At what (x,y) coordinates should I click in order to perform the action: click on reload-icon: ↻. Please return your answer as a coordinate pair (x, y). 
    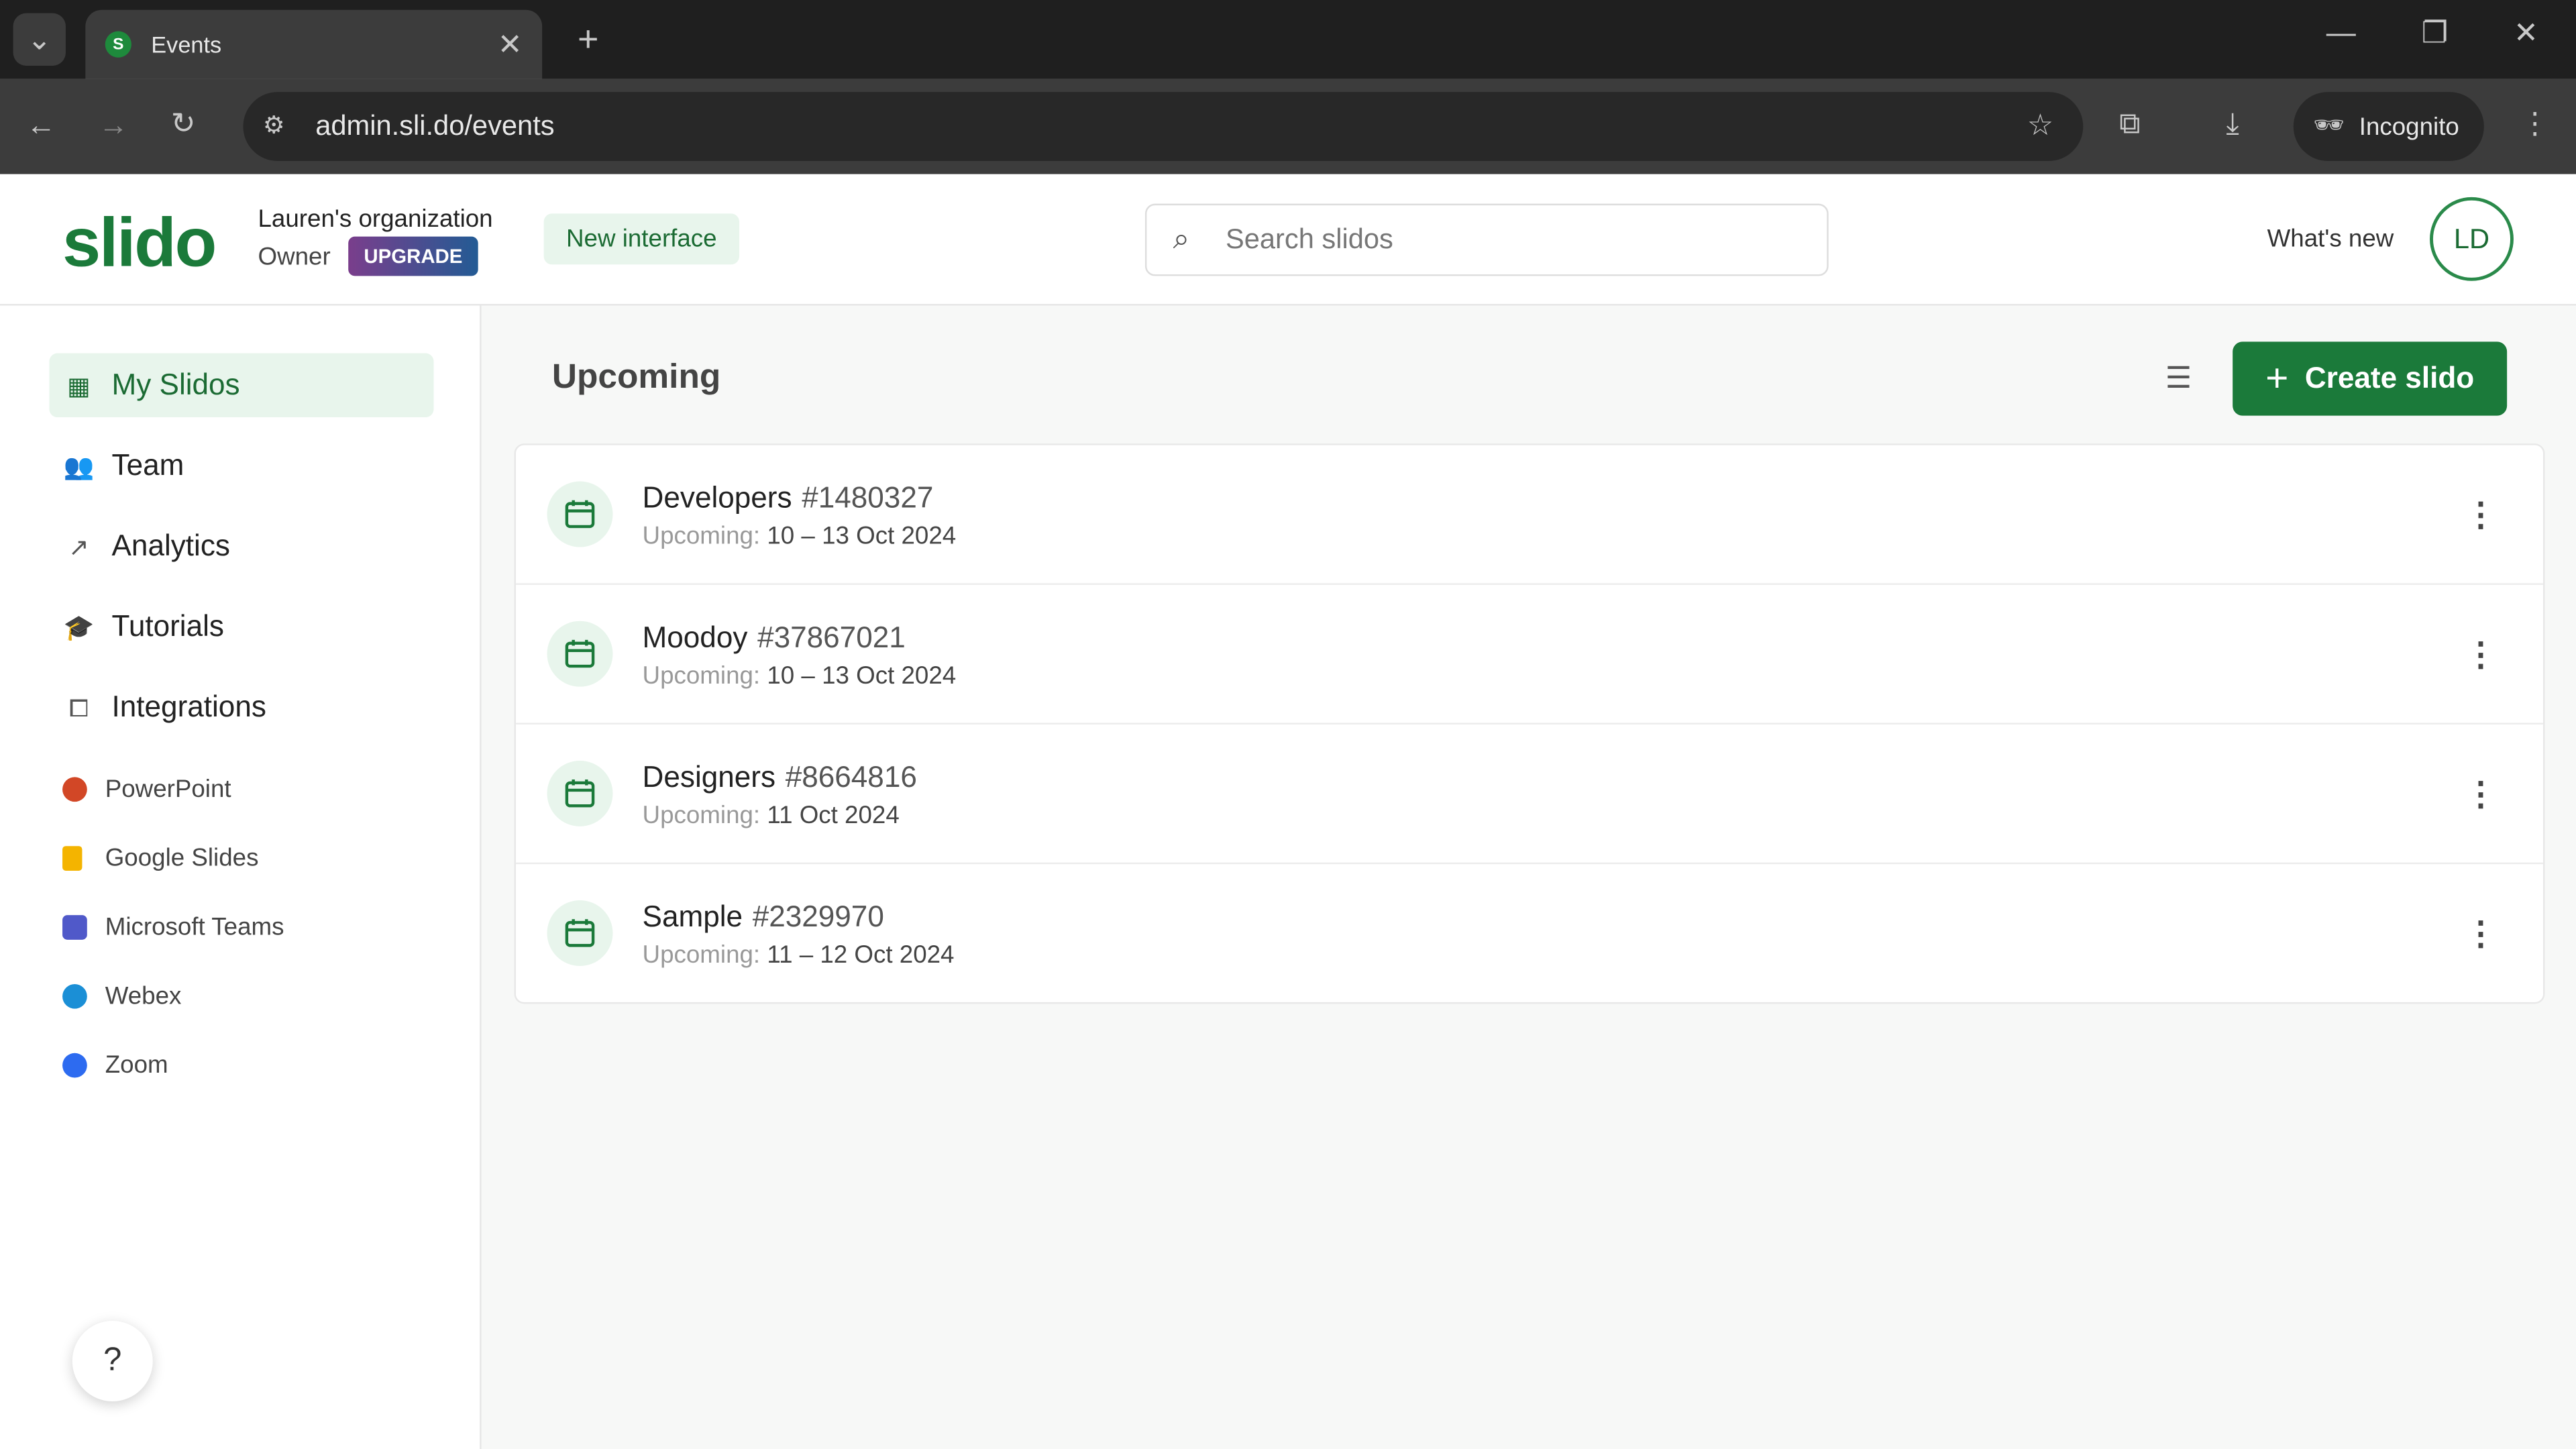
    Looking at the image, I should click on (183, 124).